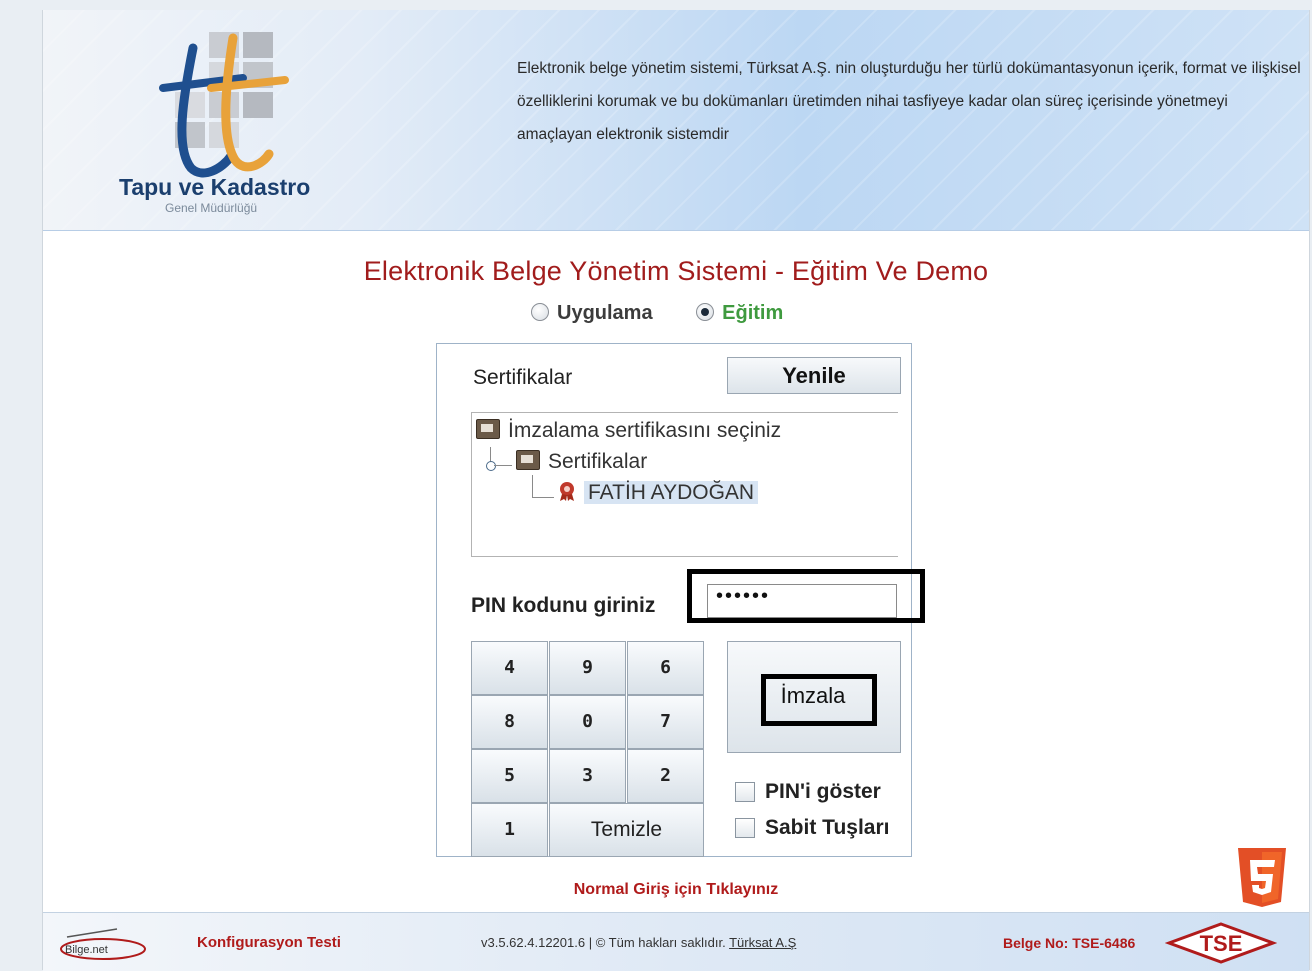 This screenshot has width=1312, height=971. I want to click on org-name: Tapu ve Kadastro, so click(215, 187).